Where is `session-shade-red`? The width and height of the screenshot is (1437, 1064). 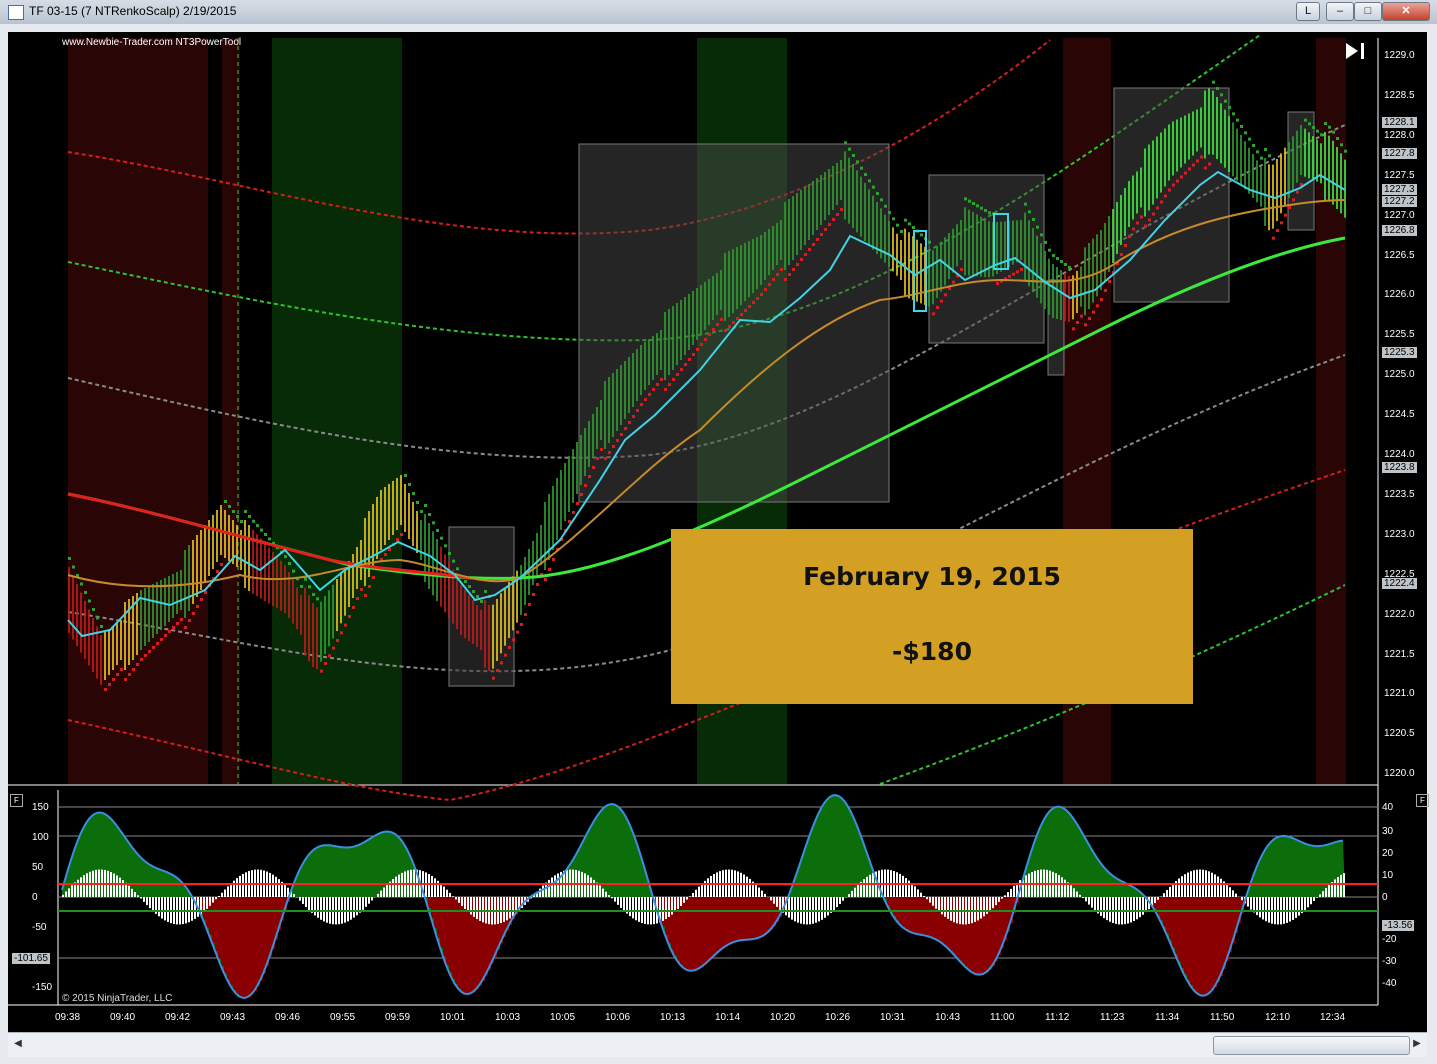
session-shade-red is located at coordinates (138, 411).